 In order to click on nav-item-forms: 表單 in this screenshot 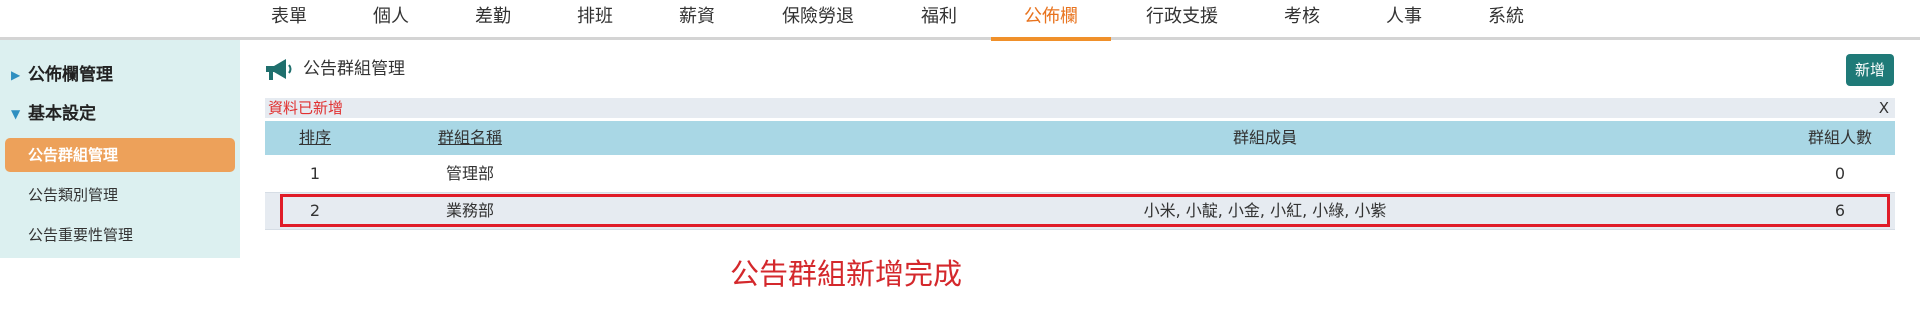, I will do `click(289, 20)`.